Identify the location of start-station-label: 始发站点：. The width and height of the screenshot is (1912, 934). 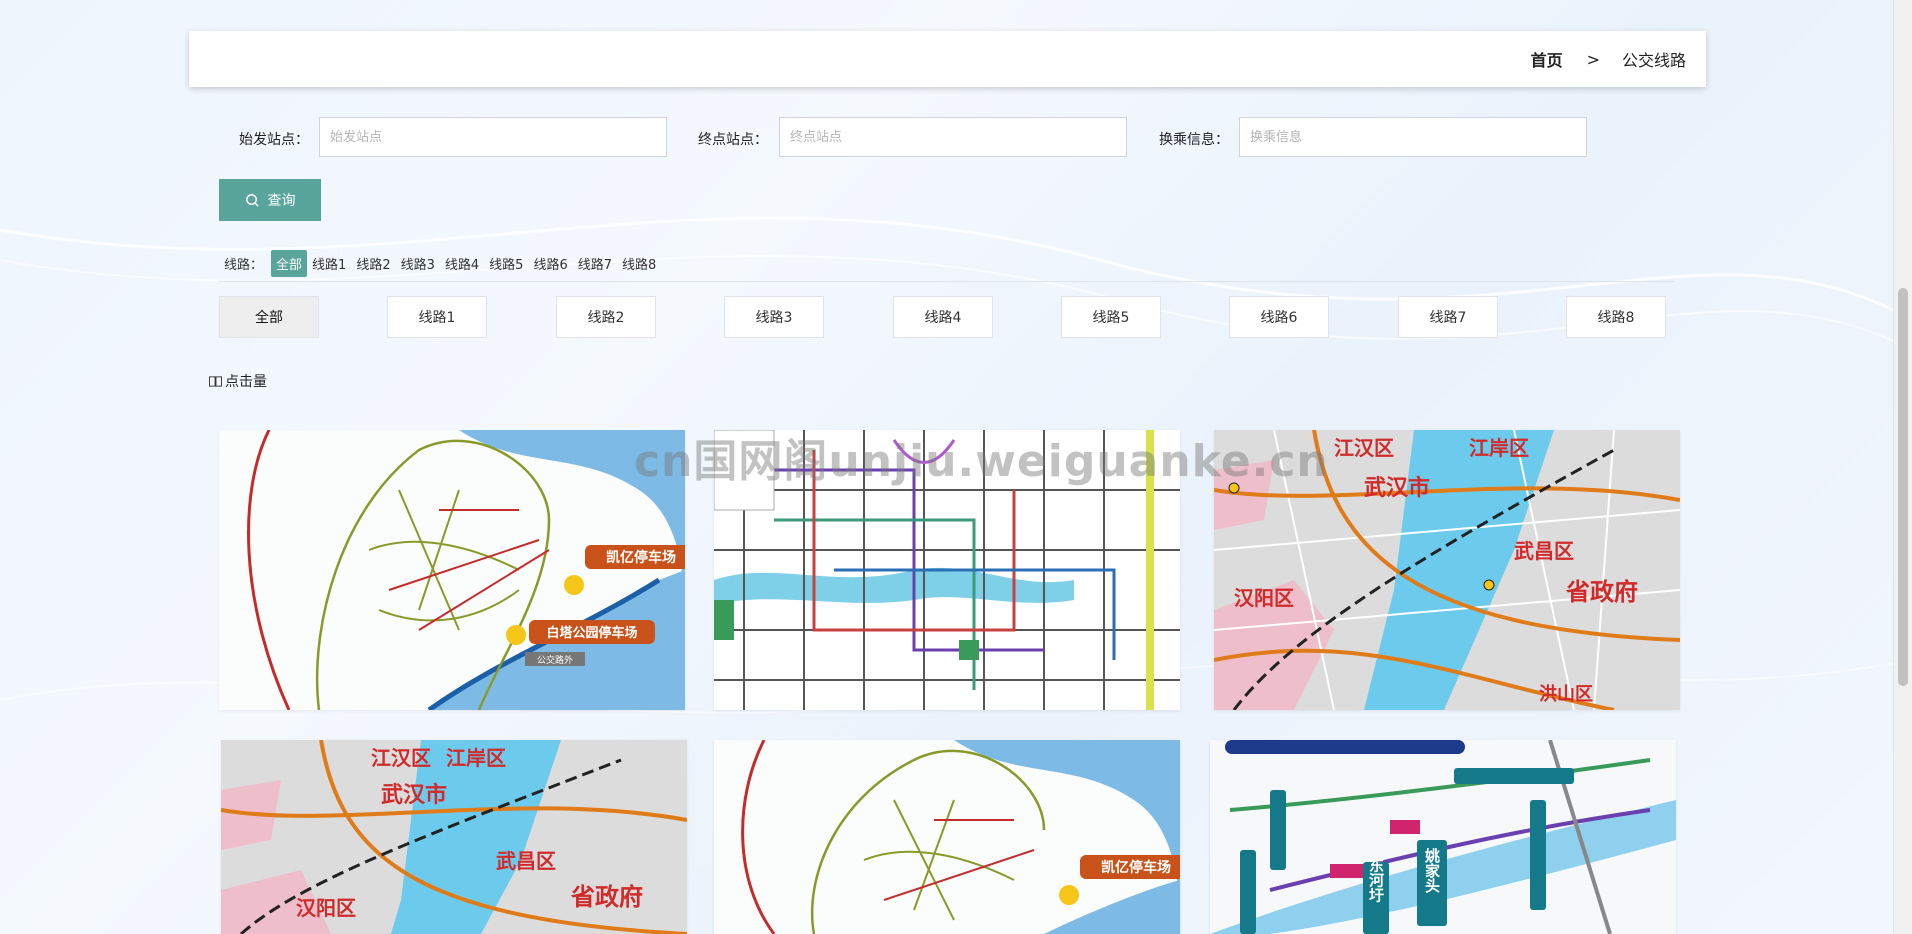
(274, 140).